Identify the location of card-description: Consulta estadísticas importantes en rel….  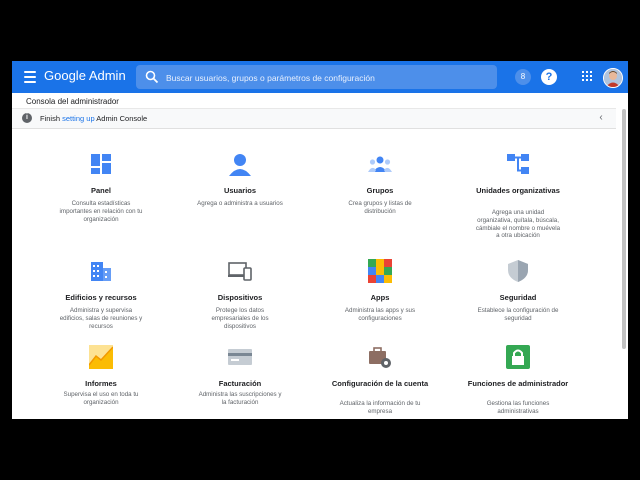
(101, 211).